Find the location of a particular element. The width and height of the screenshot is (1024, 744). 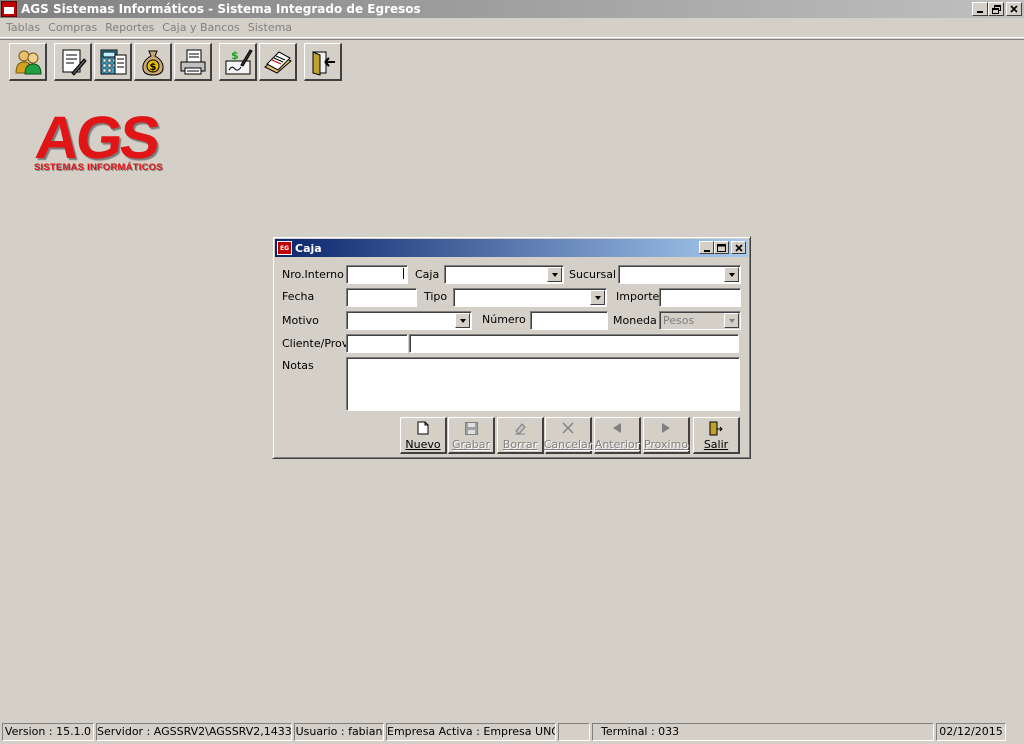

status-empresa: Empresa Activa : Empresa UNO is located at coordinates (471, 732).